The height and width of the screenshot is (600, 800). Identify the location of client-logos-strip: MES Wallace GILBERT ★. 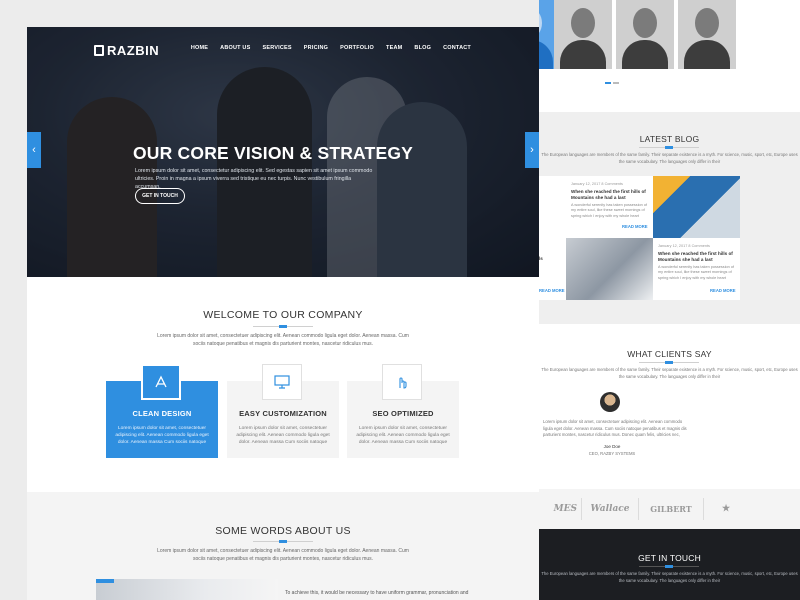
(669, 509).